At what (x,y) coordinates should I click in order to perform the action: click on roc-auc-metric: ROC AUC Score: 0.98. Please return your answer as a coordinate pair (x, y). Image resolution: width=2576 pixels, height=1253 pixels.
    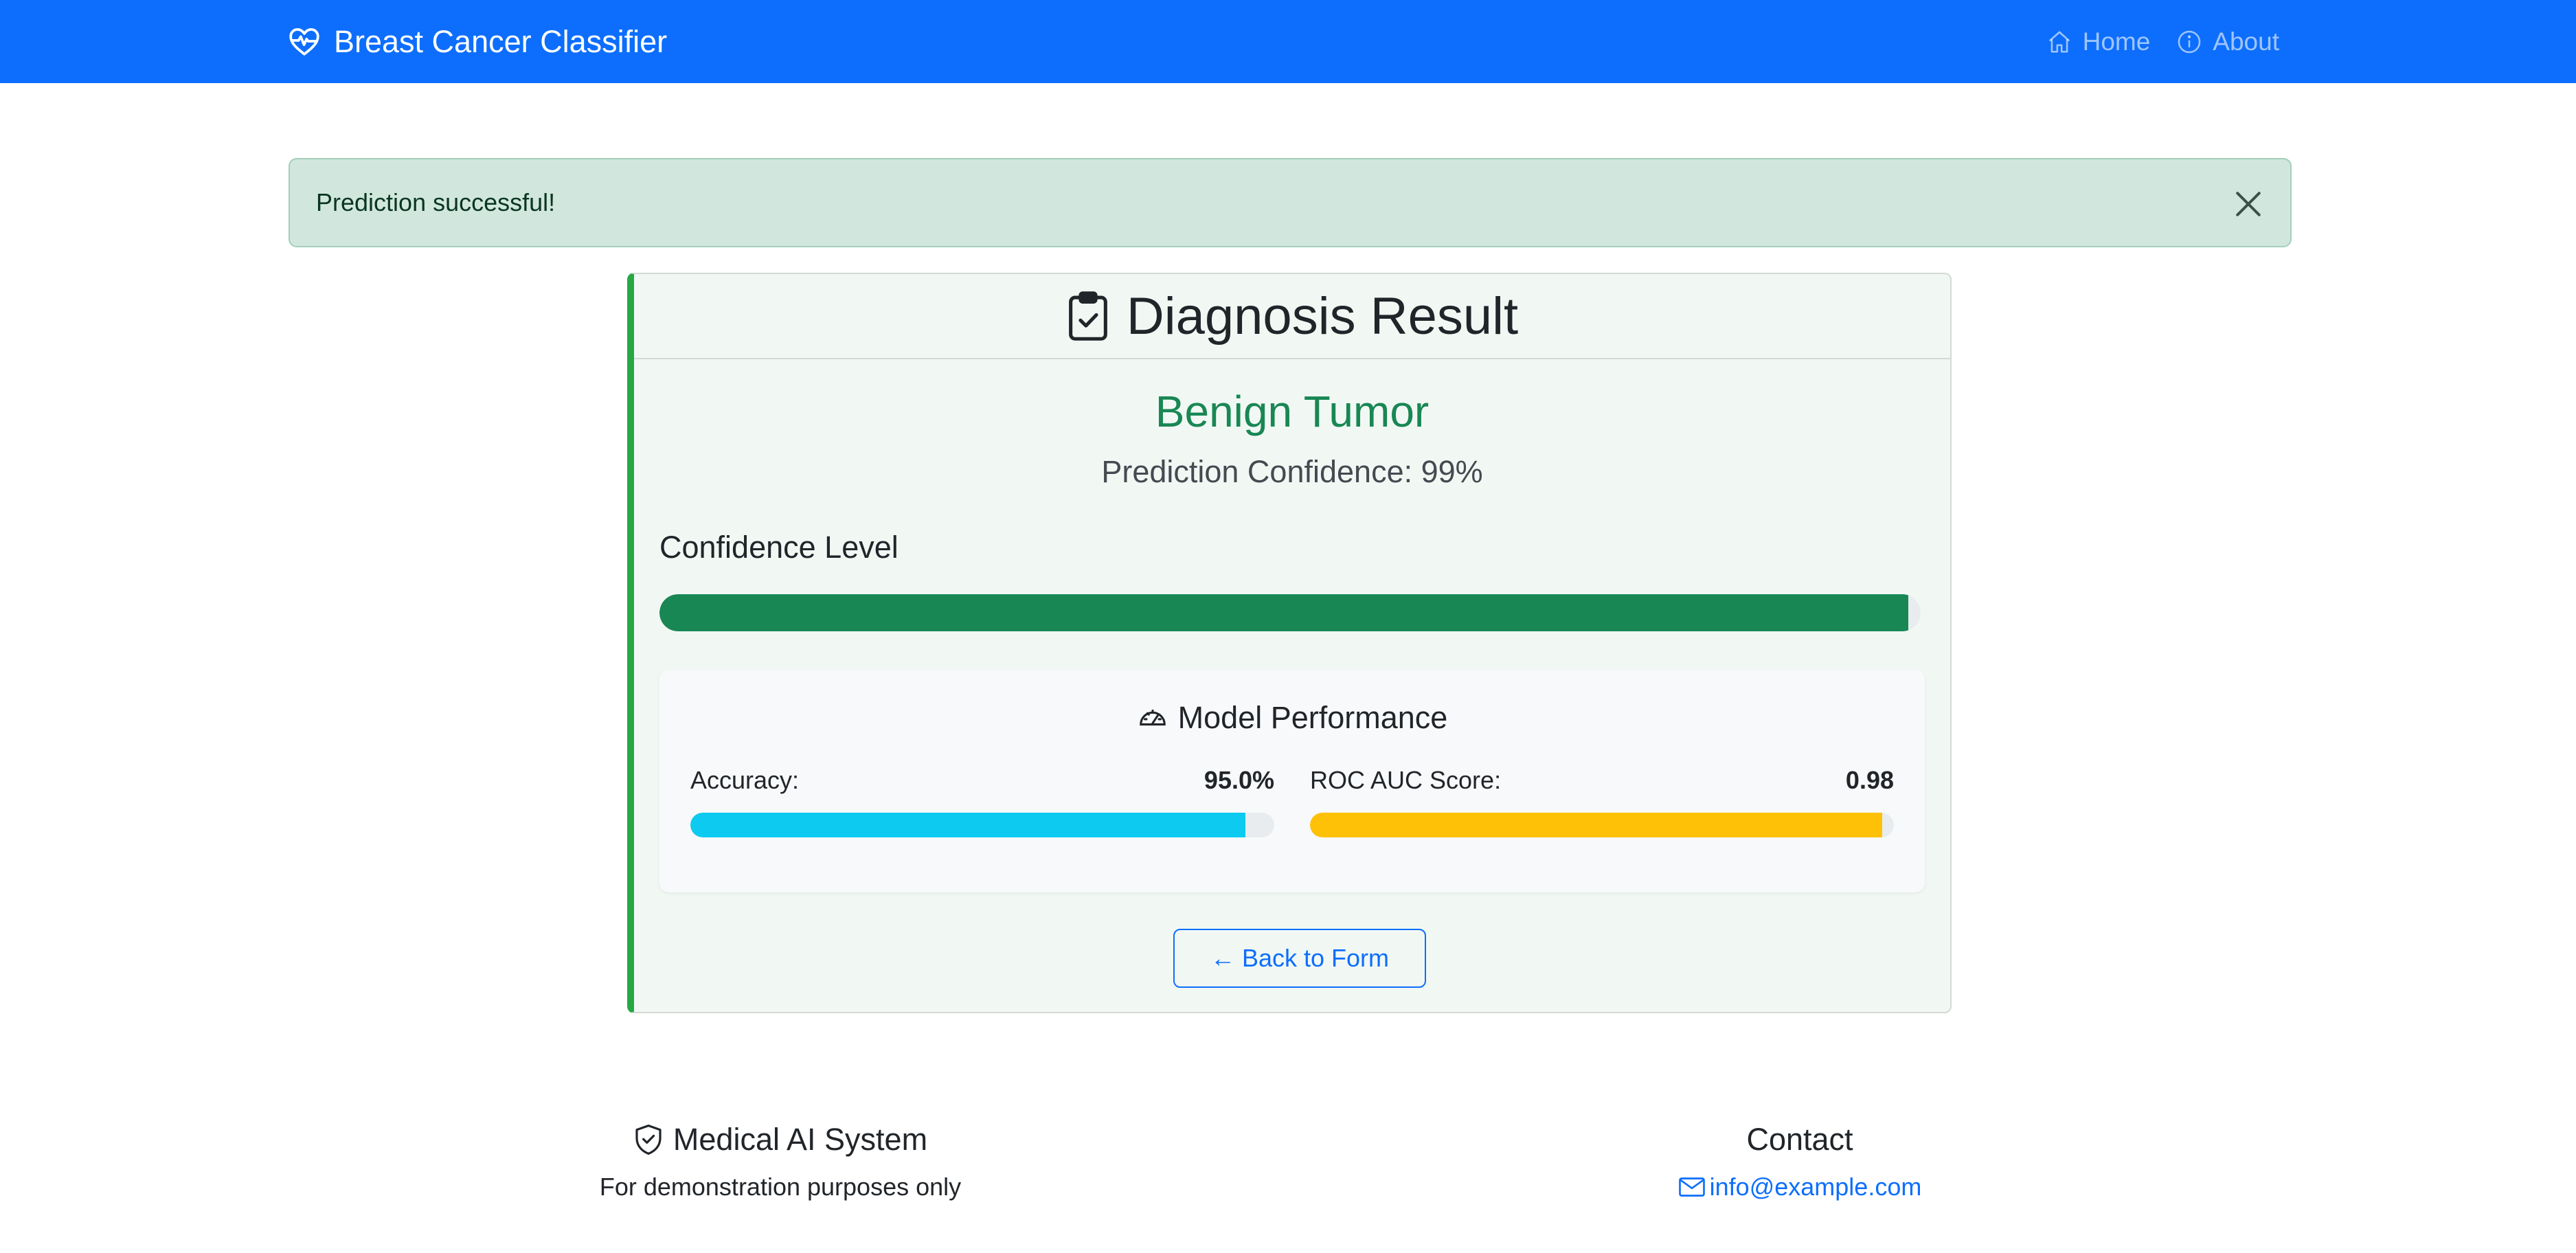
    Looking at the image, I should click on (1602, 801).